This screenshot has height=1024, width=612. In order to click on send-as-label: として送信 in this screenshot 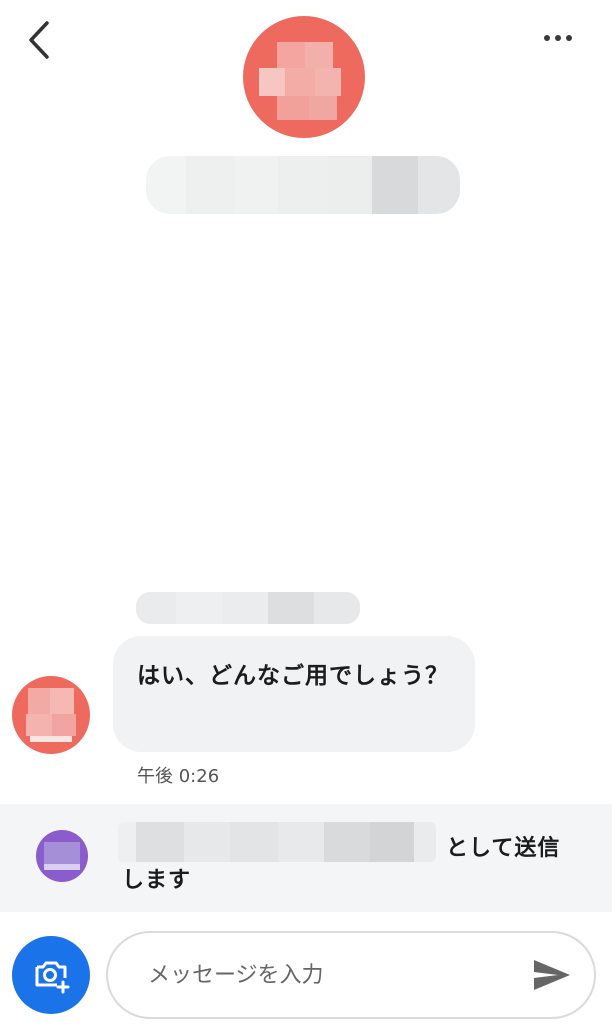, I will do `click(503, 848)`.